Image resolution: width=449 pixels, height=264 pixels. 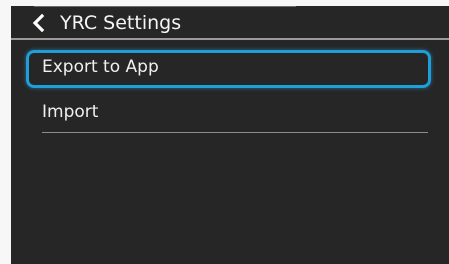 I want to click on menu-item-label: Import, so click(x=70, y=112).